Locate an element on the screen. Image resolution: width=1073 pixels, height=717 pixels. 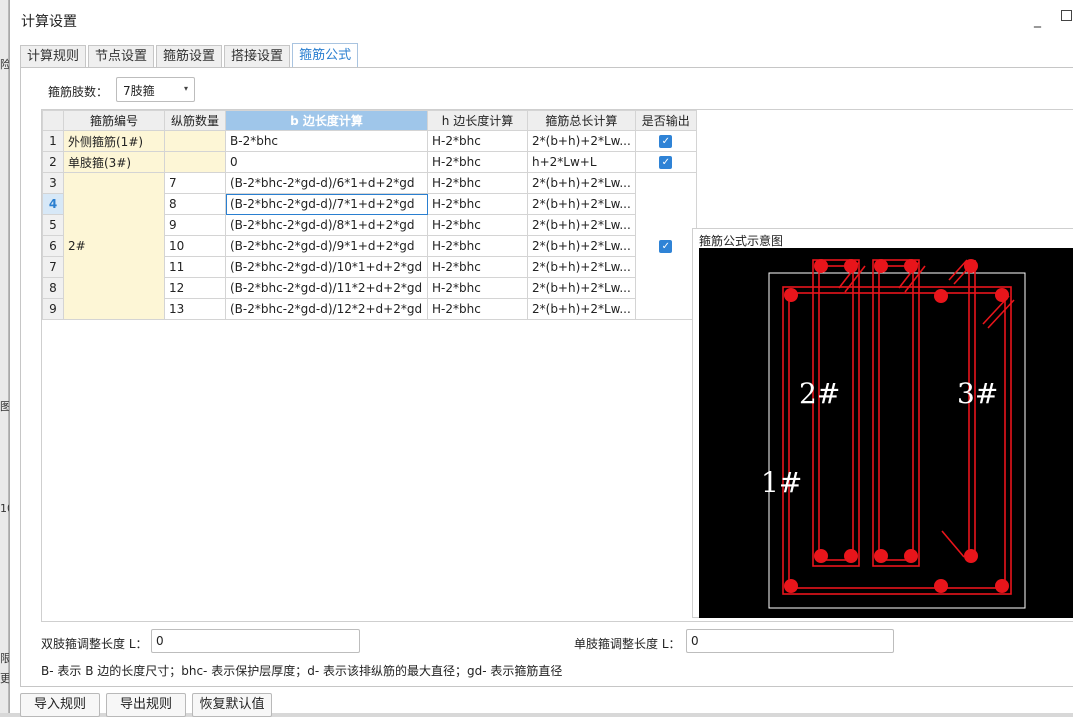
row-number: 1 is located at coordinates (53, 141).